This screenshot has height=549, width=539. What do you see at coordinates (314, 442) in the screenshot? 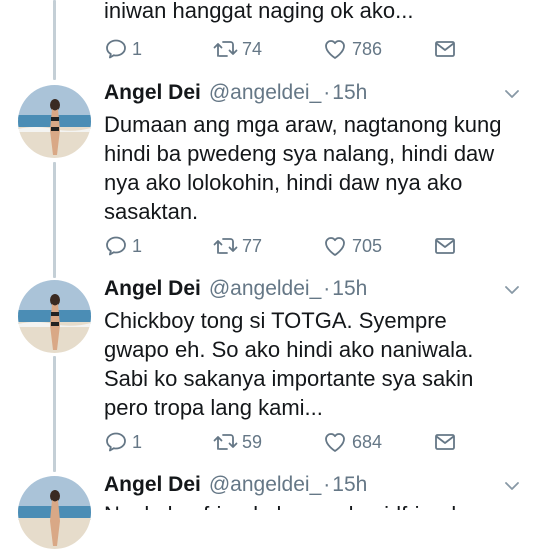
I see `tweet-actions: 1 59 684` at bounding box center [314, 442].